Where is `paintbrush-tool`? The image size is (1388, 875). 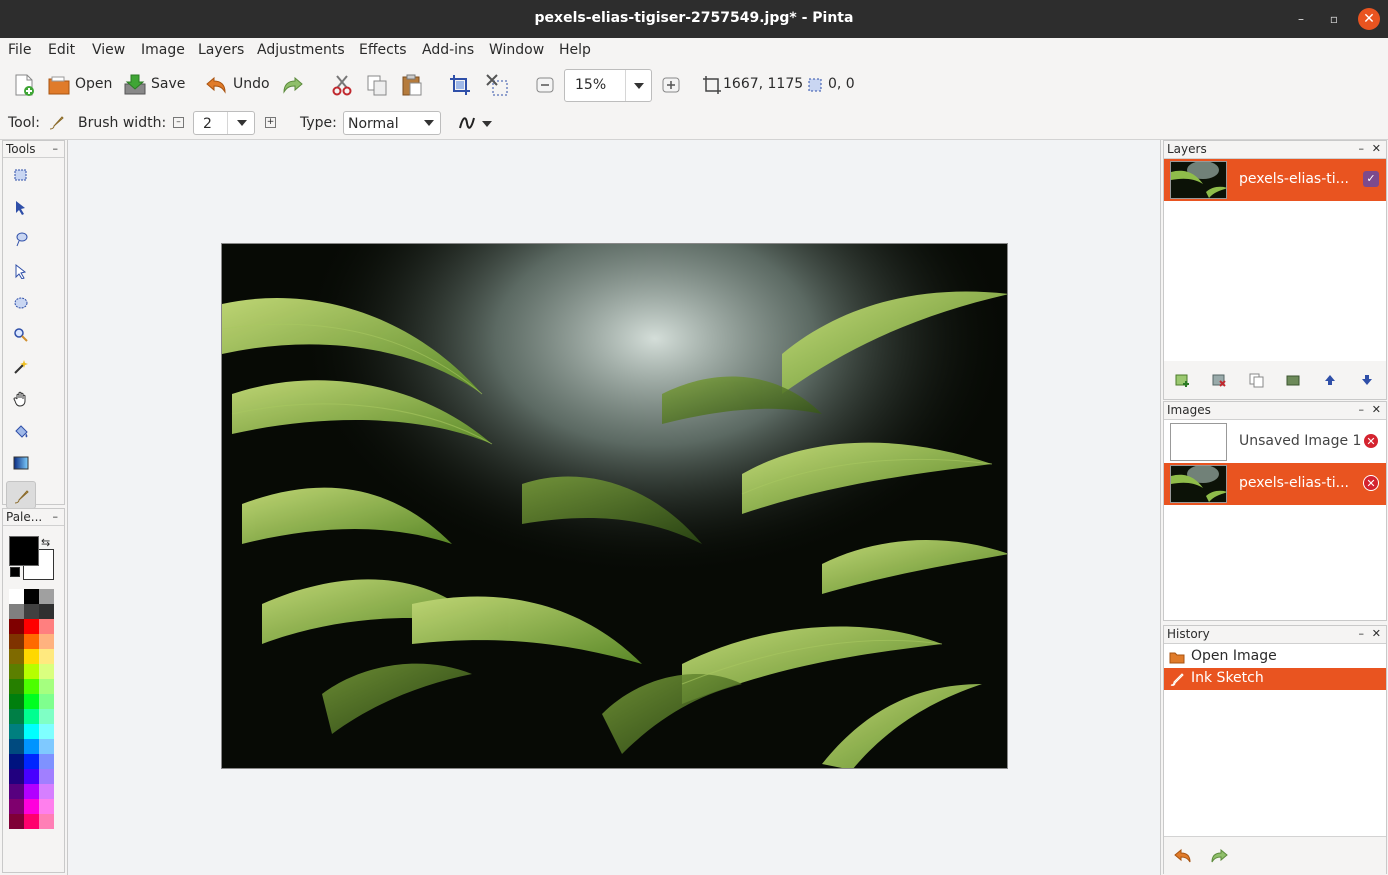 paintbrush-tool is located at coordinates (21, 495).